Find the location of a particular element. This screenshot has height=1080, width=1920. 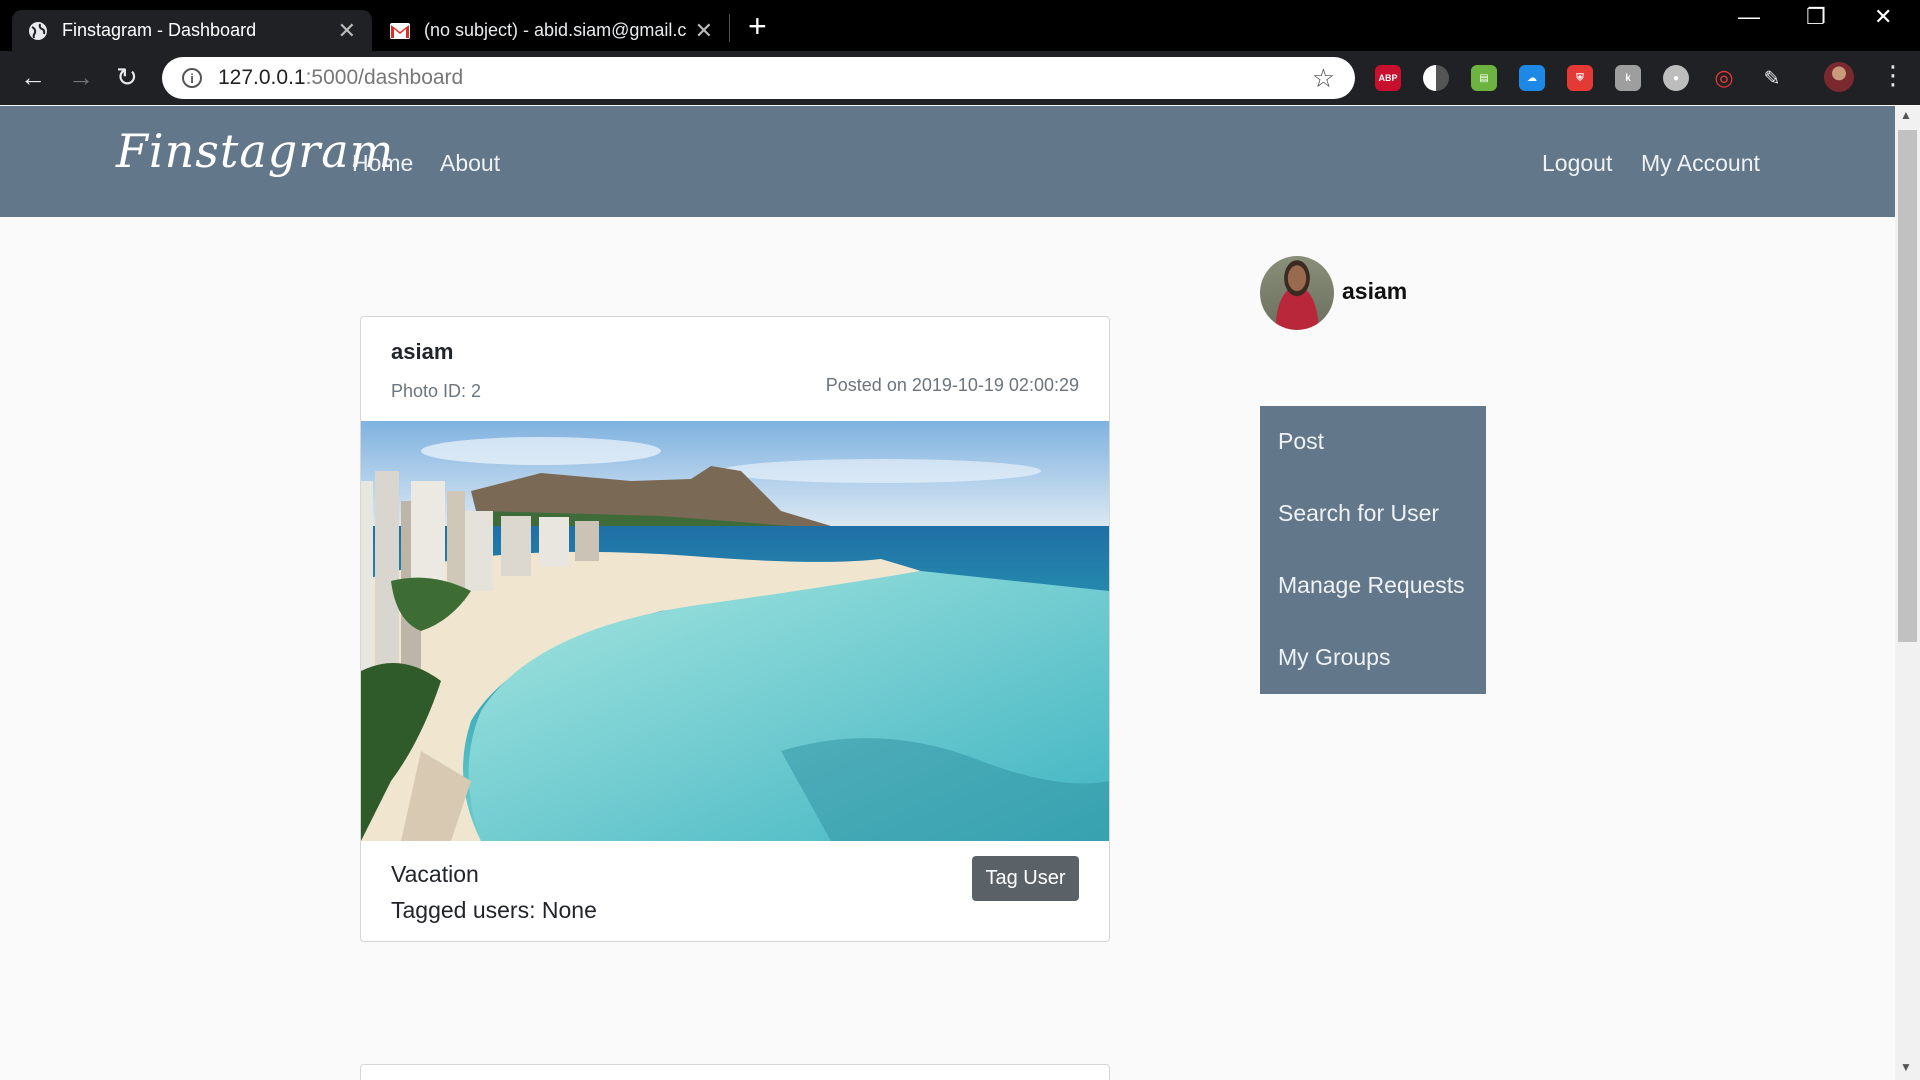

nav-my-account-link: My Account is located at coordinates (1700, 163).